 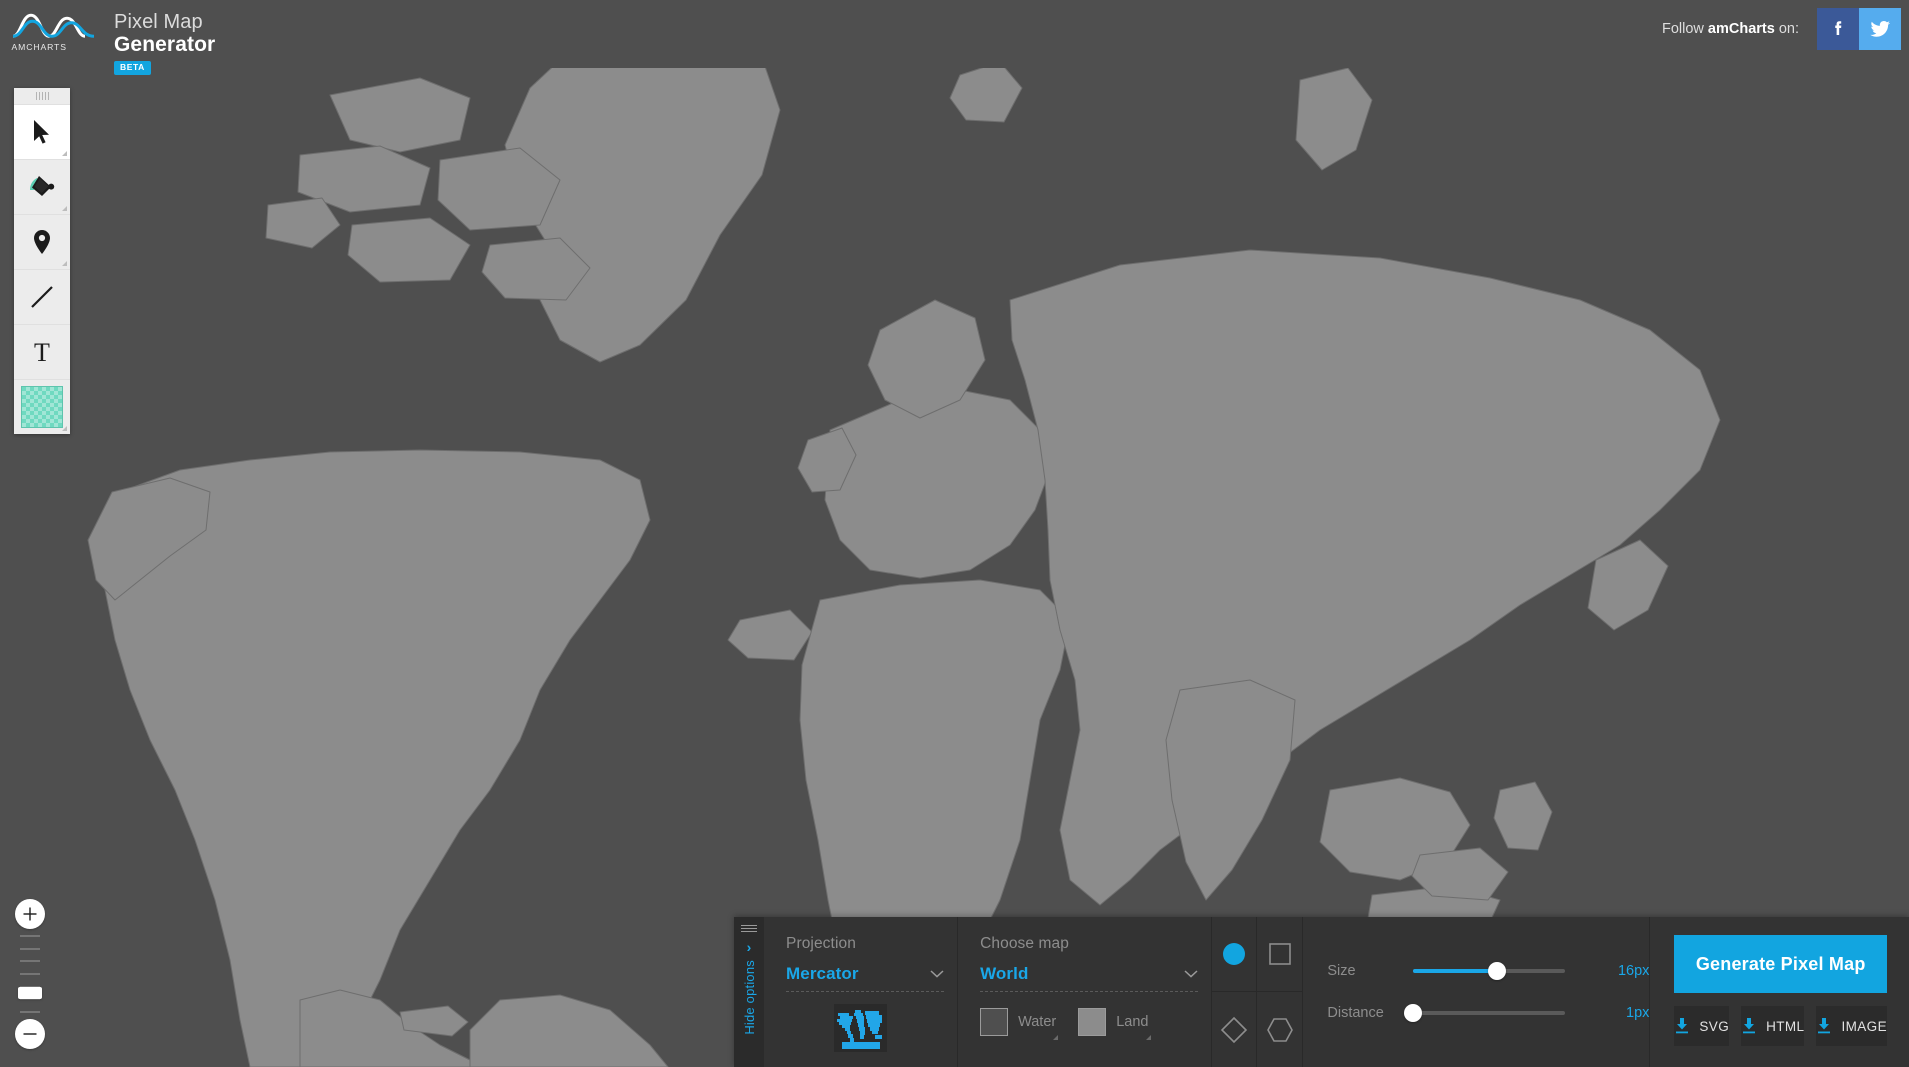 I want to click on hide-options-toggle: › Hide options, so click(x=749, y=992).